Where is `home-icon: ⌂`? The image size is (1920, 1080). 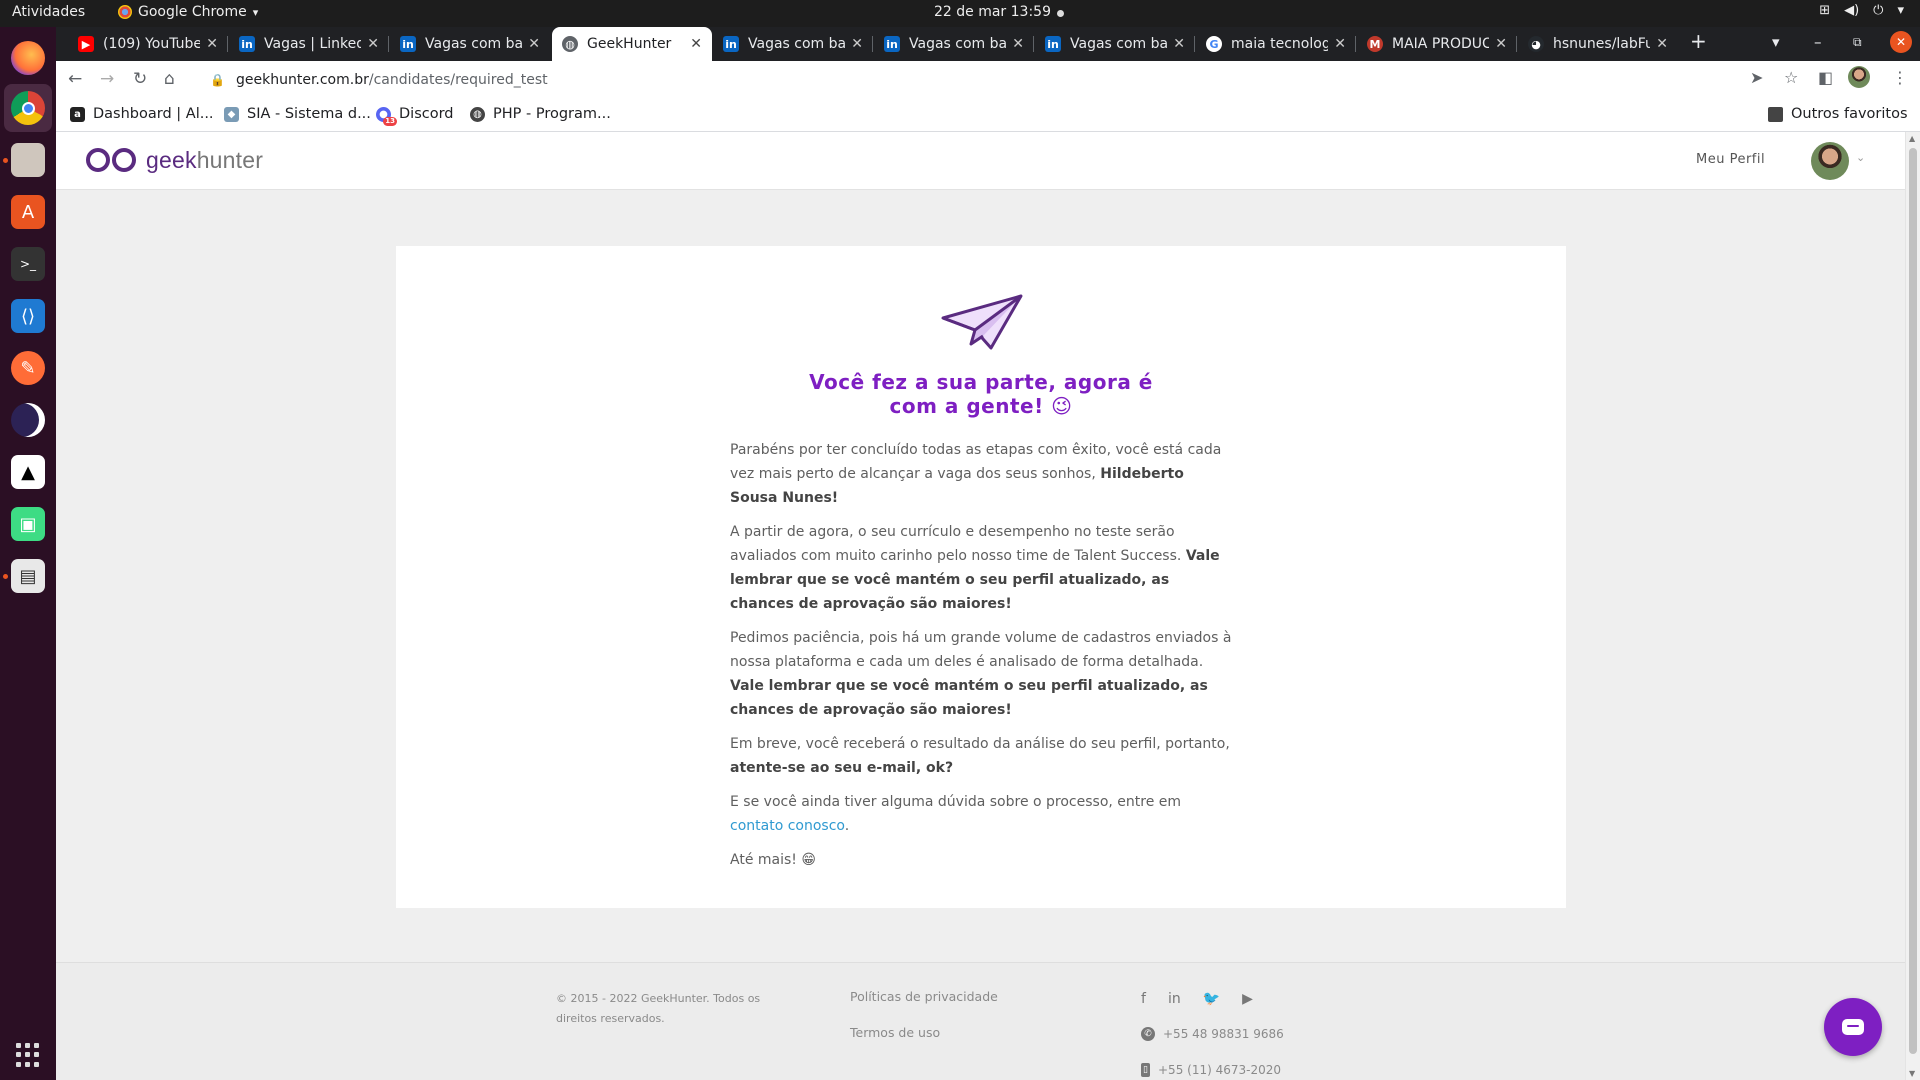 home-icon: ⌂ is located at coordinates (169, 79).